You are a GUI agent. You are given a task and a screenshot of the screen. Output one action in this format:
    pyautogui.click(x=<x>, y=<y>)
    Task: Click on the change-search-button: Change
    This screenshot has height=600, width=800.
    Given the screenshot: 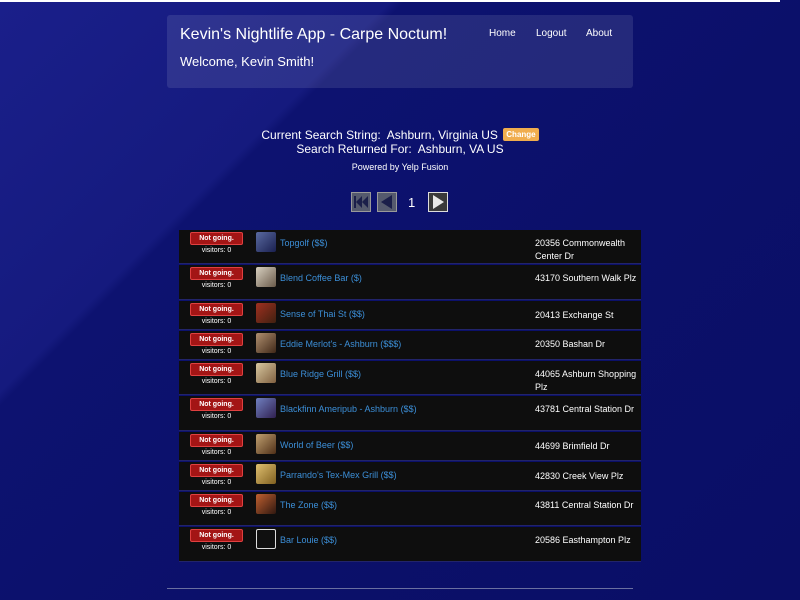 What is the action you would take?
    pyautogui.click(x=521, y=135)
    